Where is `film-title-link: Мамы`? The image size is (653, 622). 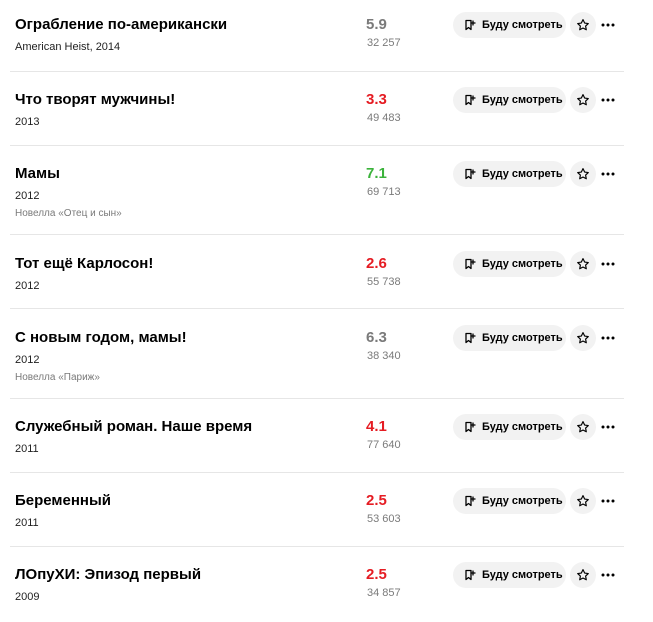 film-title-link: Мамы is located at coordinates (37, 174).